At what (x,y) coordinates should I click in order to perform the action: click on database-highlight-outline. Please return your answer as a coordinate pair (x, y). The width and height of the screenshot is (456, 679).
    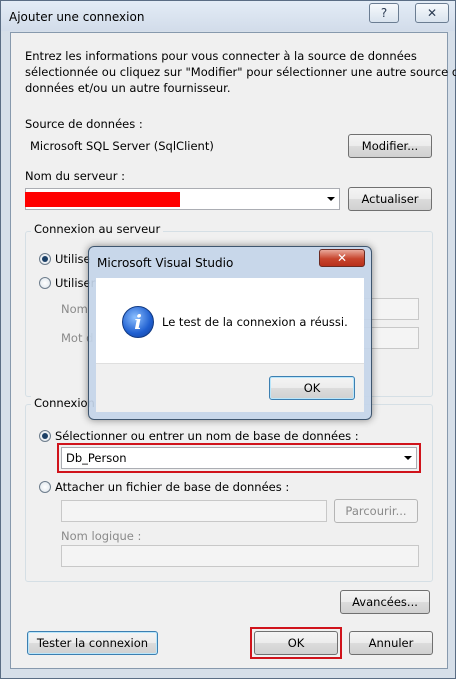
    Looking at the image, I should click on (239, 458).